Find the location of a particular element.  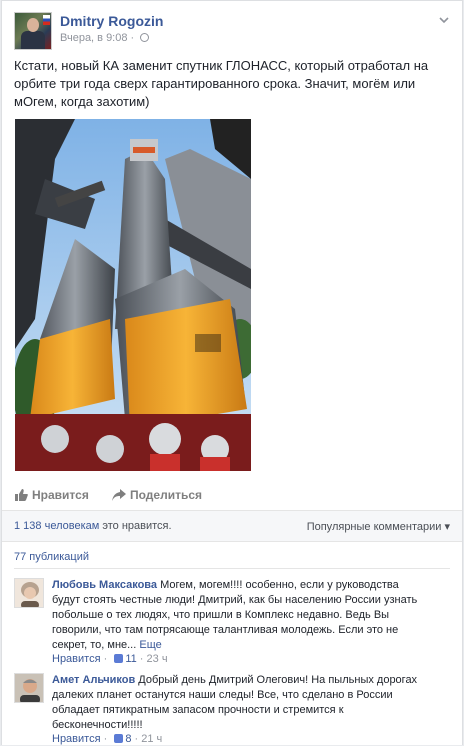

globe-icon is located at coordinates (145, 37).